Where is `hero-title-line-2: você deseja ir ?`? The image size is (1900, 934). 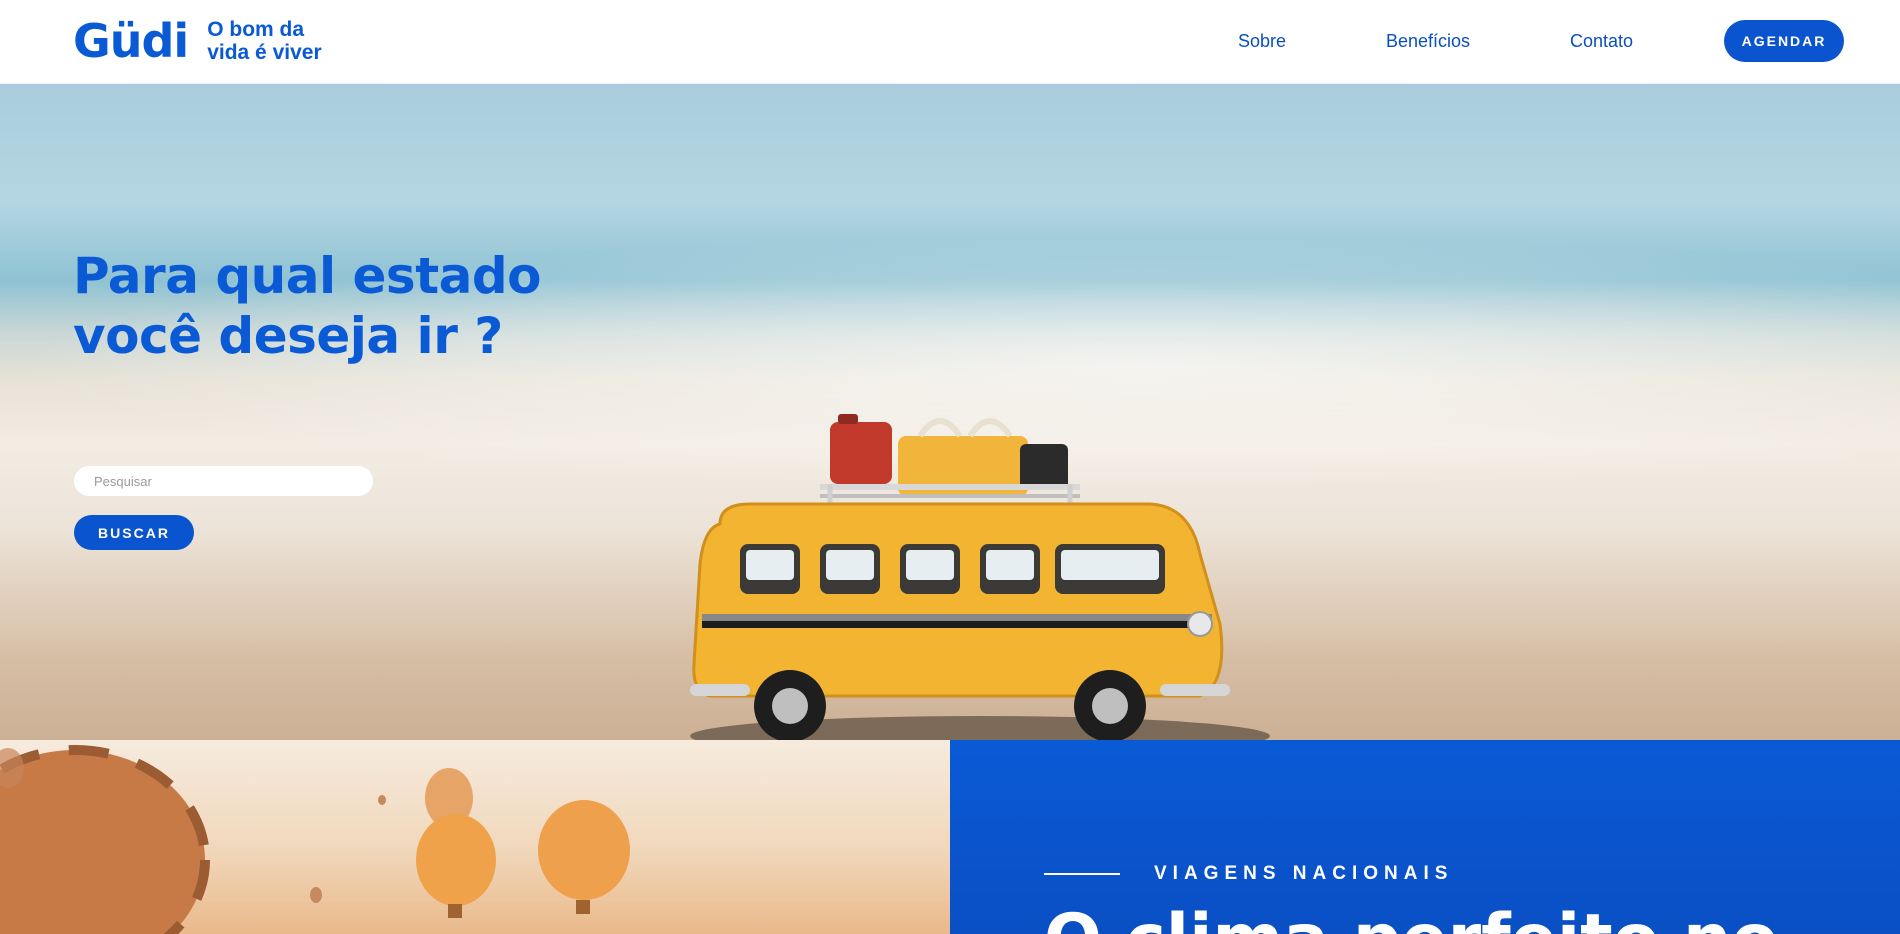 hero-title-line-2: você deseja ir ? is located at coordinates (288, 336).